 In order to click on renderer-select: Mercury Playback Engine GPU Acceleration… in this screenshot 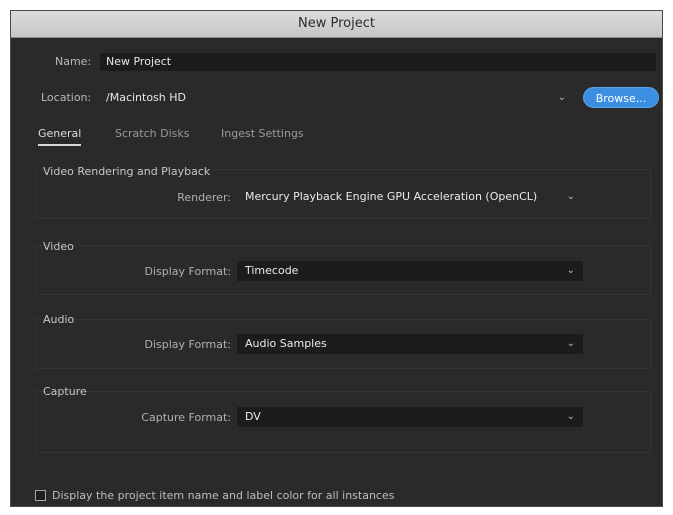, I will do `click(410, 197)`.